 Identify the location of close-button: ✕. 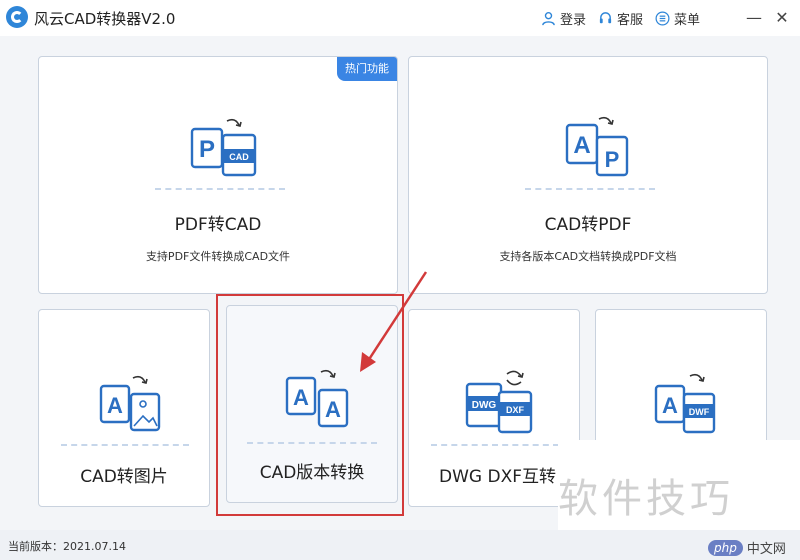
(782, 18).